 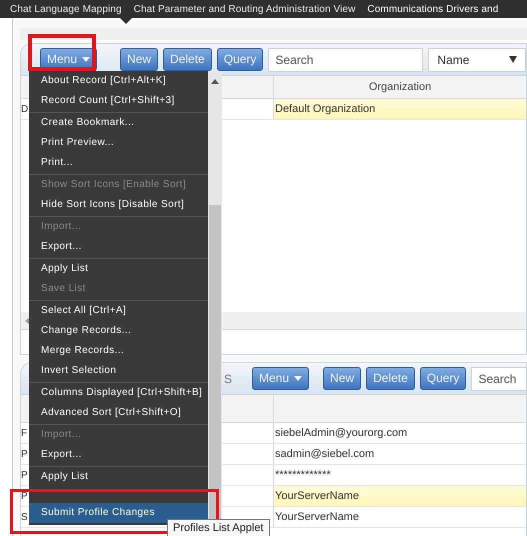 What do you see at coordinates (24, 517) in the screenshot?
I see `table-cell: S` at bounding box center [24, 517].